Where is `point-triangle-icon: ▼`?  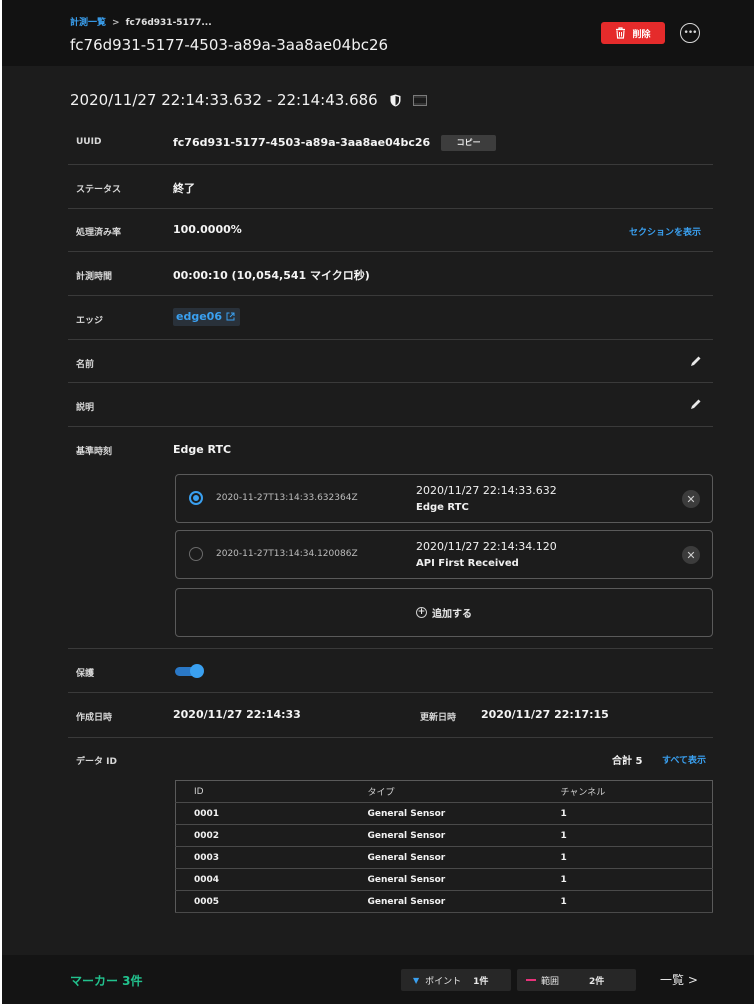
point-triangle-icon: ▼ is located at coordinates (416, 980).